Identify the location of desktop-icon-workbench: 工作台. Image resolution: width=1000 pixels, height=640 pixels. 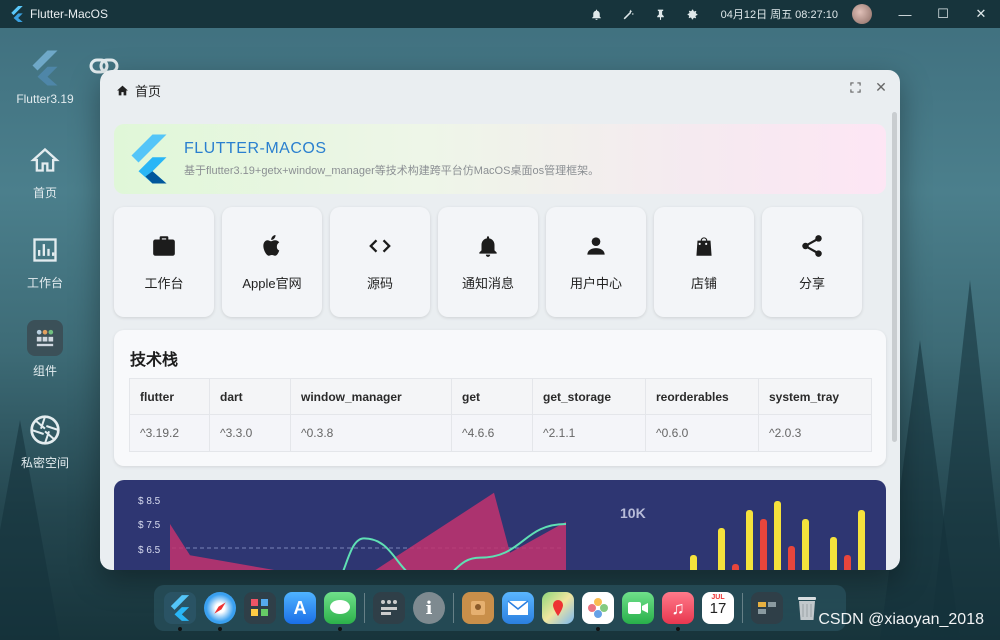
(45, 261).